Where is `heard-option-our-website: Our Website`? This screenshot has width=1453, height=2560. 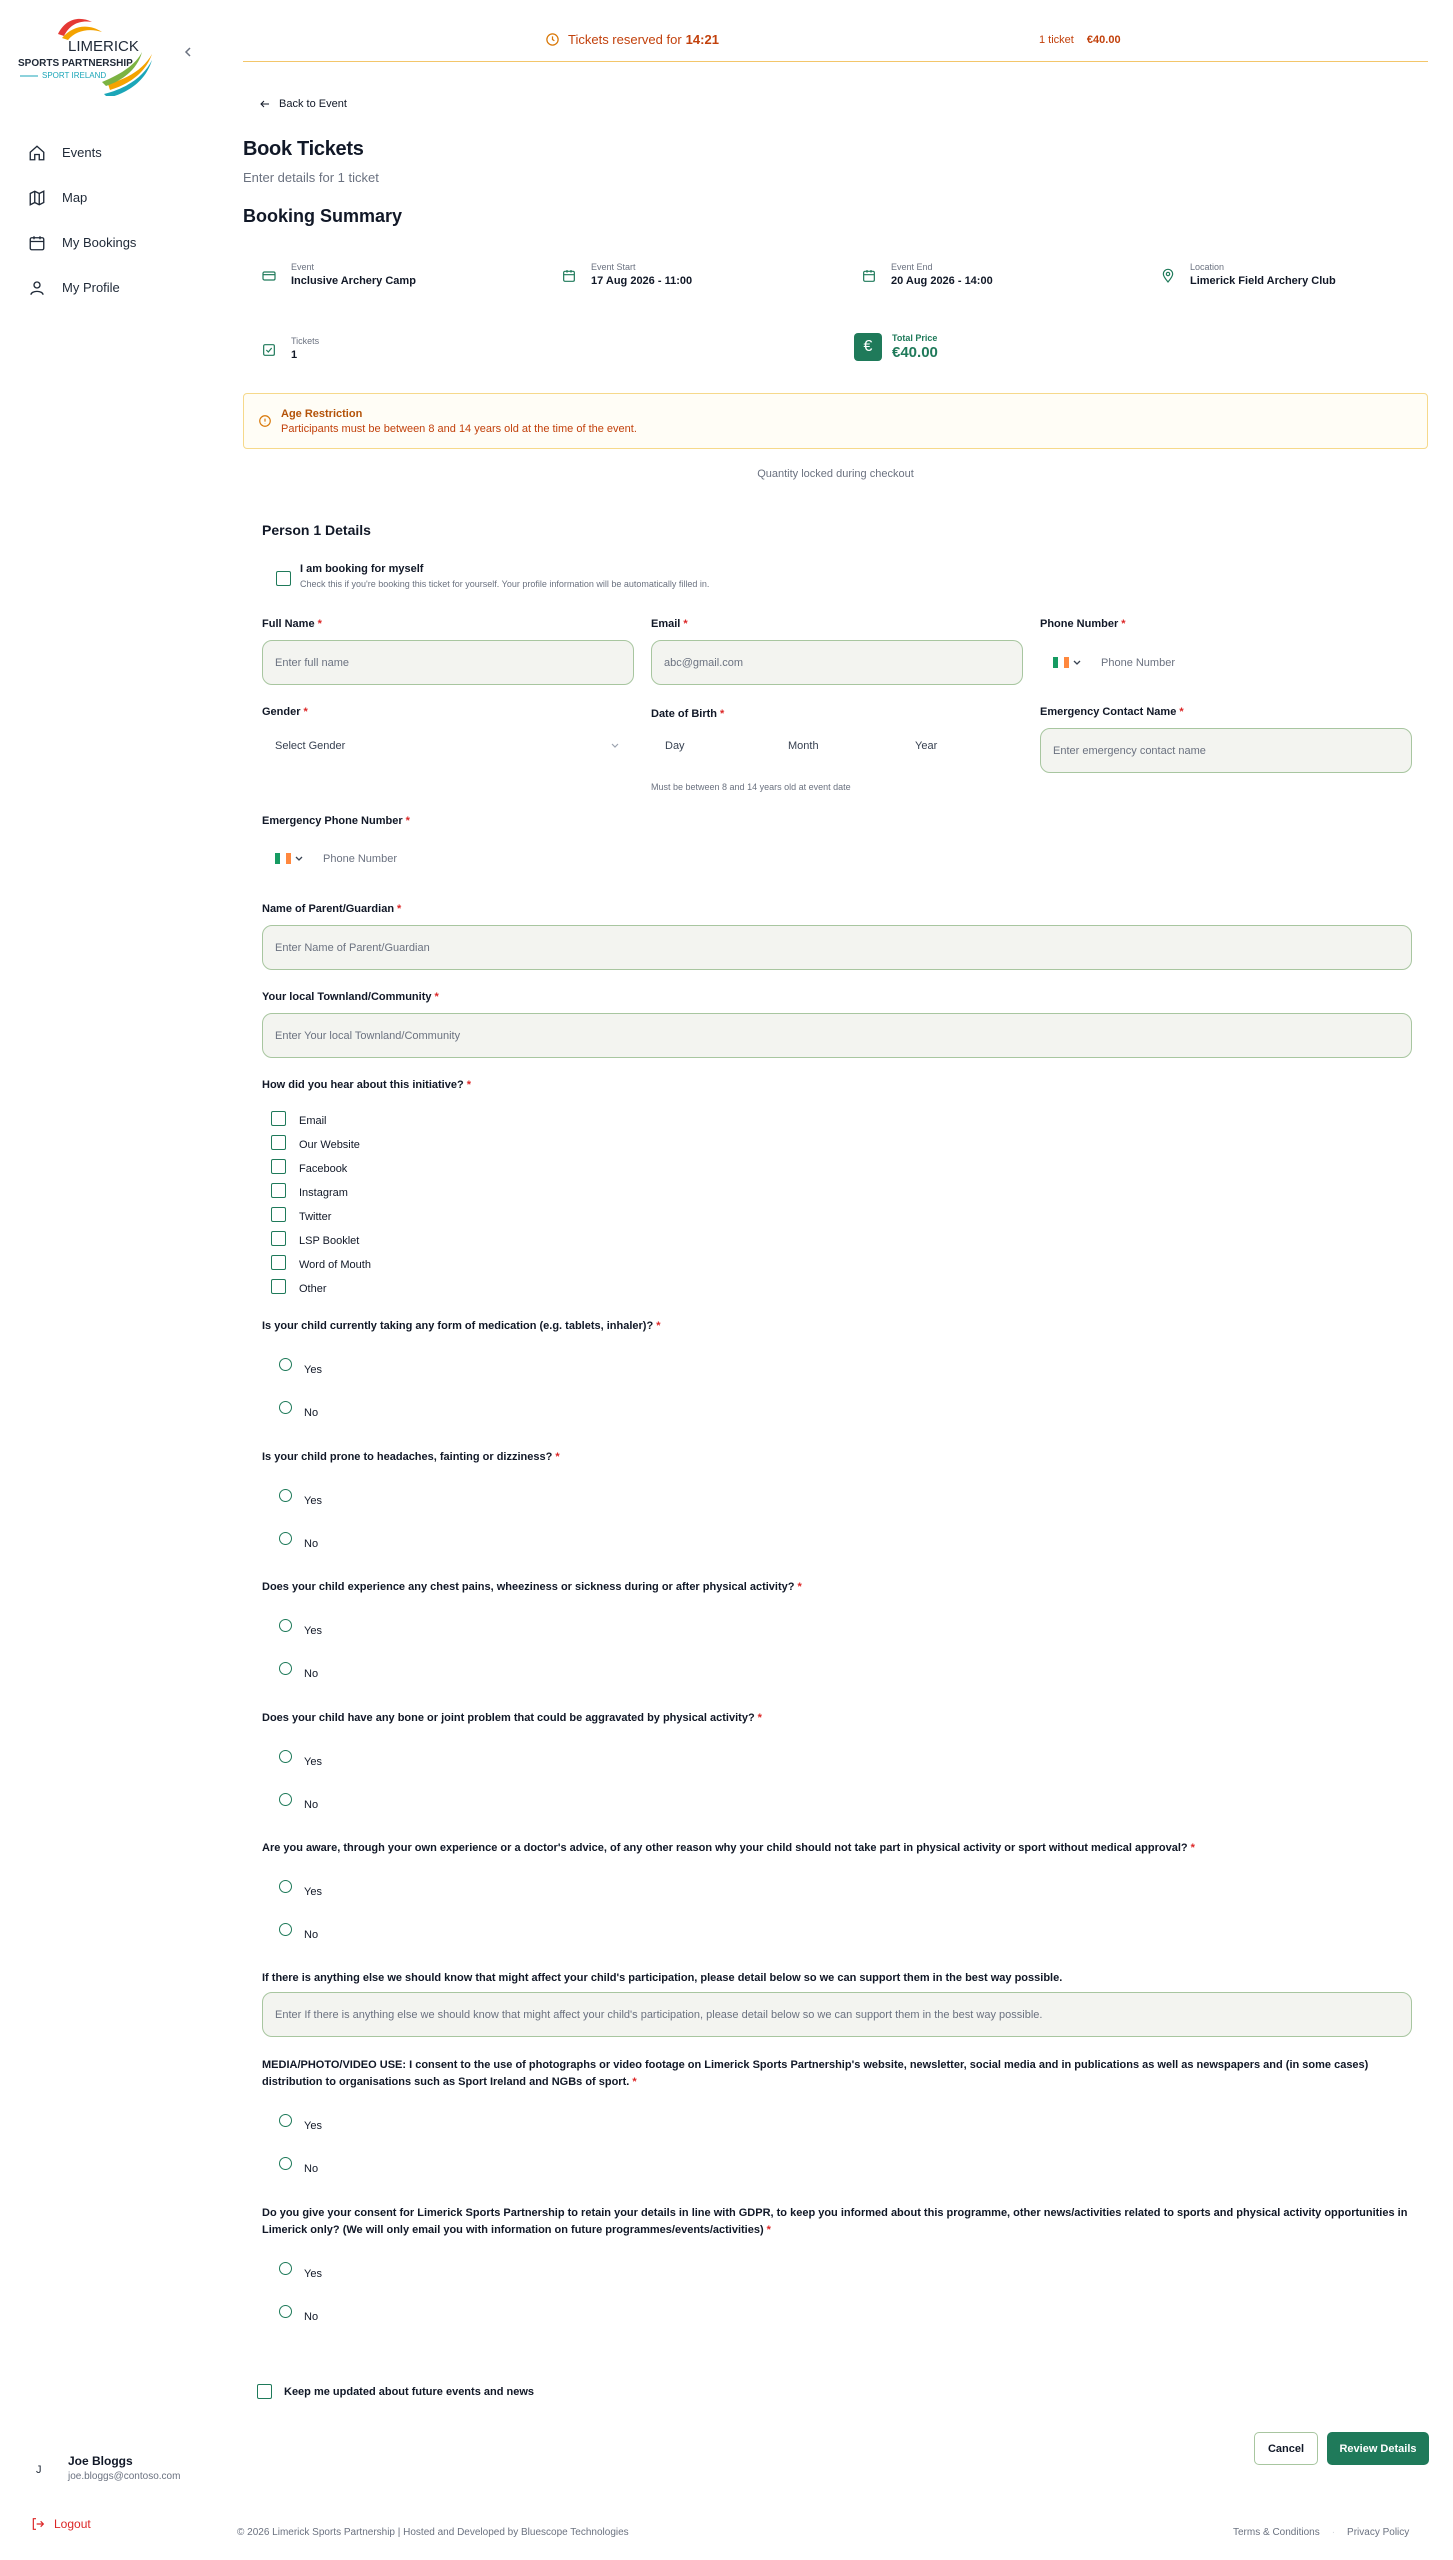
heard-option-our-website: Our Website is located at coordinates (315, 1142).